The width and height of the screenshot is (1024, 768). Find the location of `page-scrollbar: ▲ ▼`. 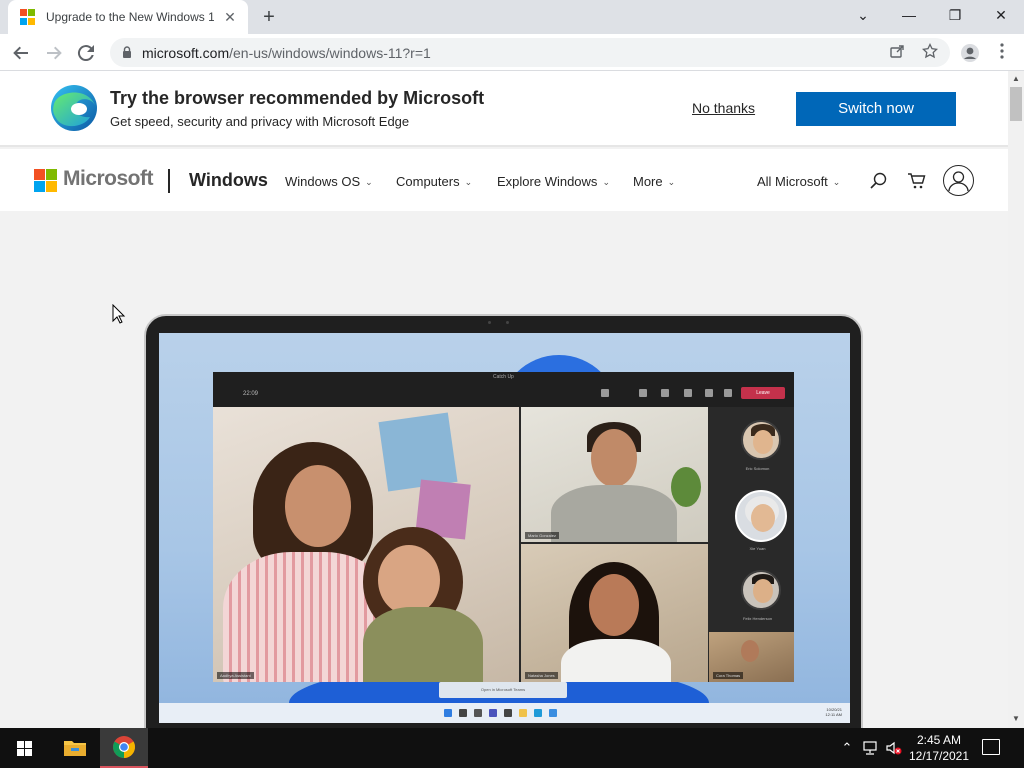

page-scrollbar: ▲ ▼ is located at coordinates (1016, 399).